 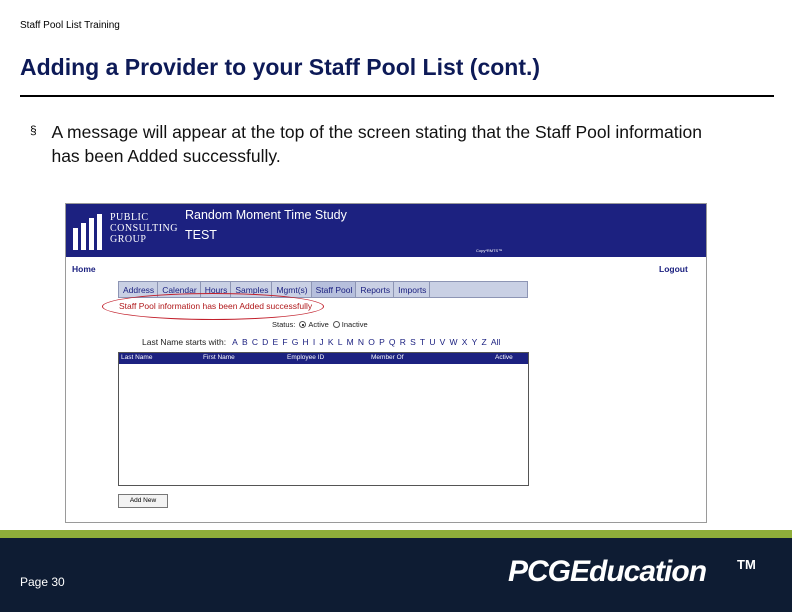 What do you see at coordinates (375, 289) in the screenshot?
I see `tab-reports: Reports` at bounding box center [375, 289].